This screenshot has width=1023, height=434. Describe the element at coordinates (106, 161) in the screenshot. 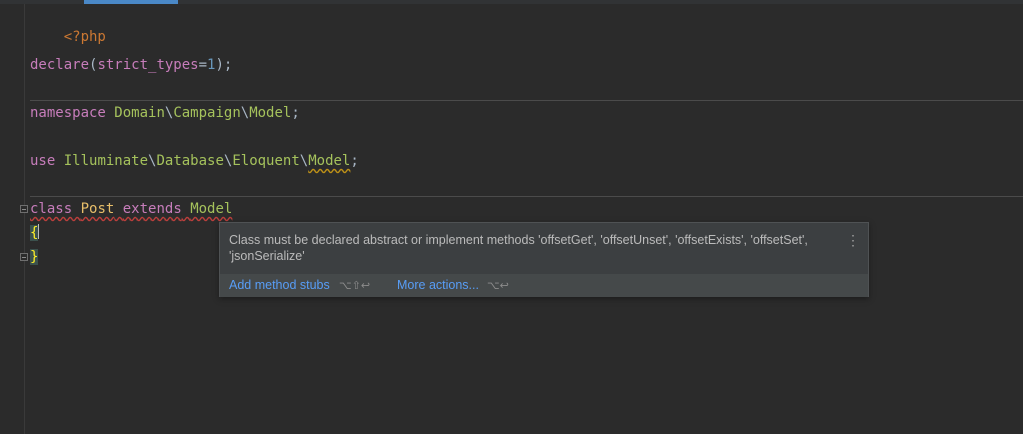

I see `import-segment: Illuminate` at that location.